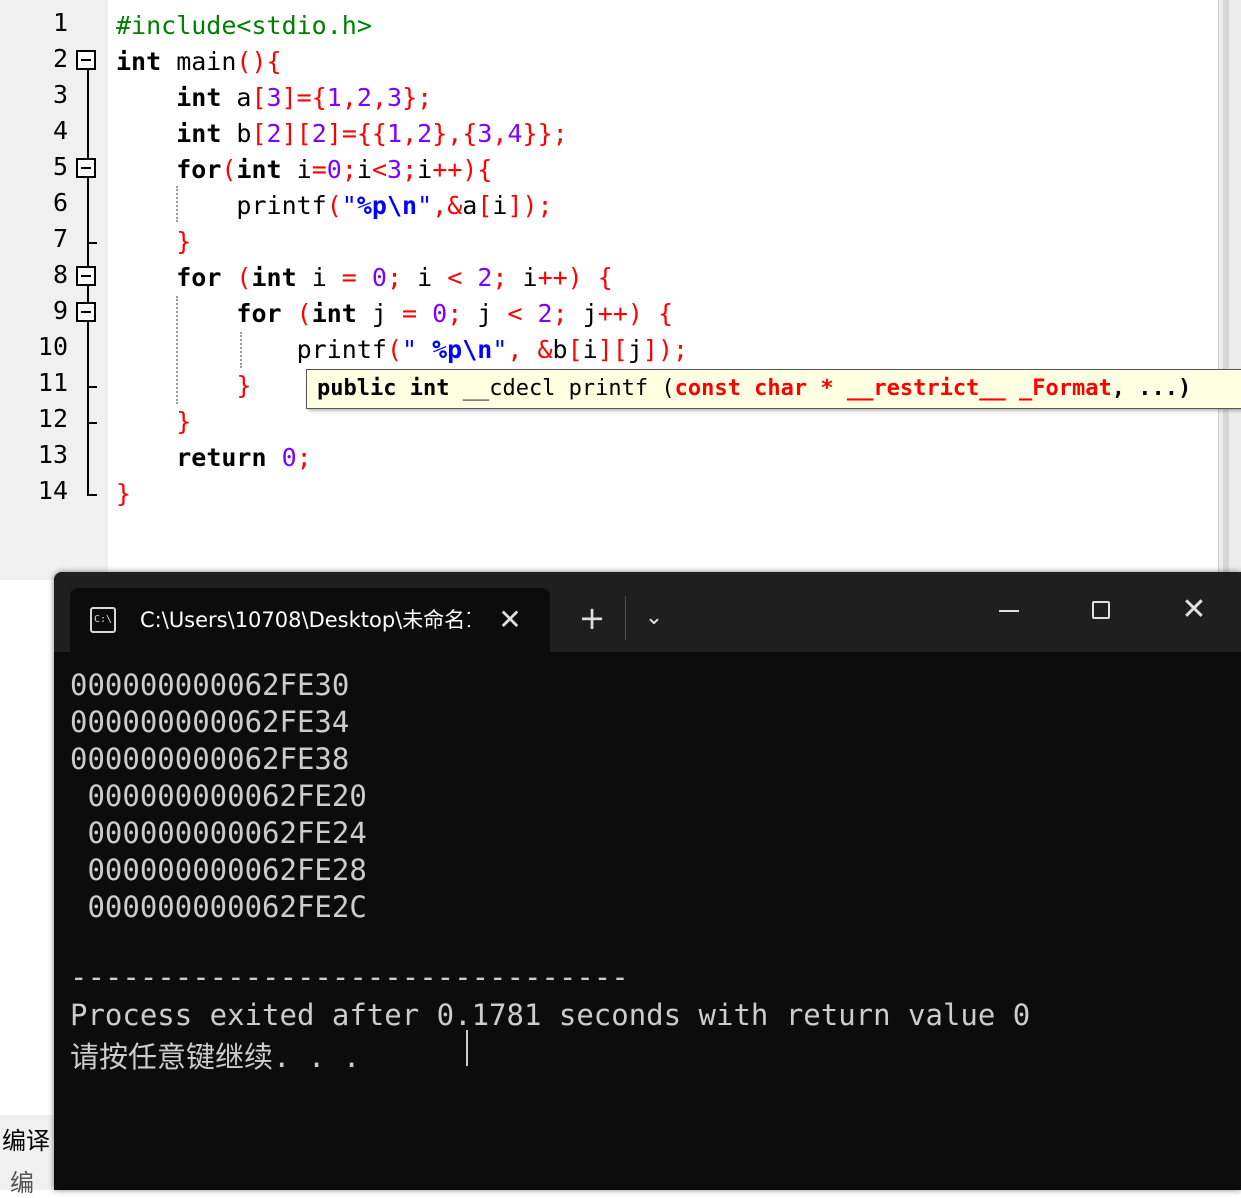 The width and height of the screenshot is (1241, 1198). What do you see at coordinates (60, 310) in the screenshot?
I see `line-number: 9` at bounding box center [60, 310].